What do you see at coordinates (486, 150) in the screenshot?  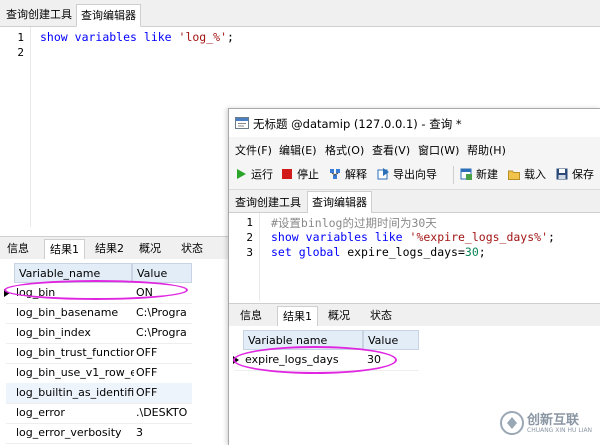 I see `menu-help: 帮助(H)` at bounding box center [486, 150].